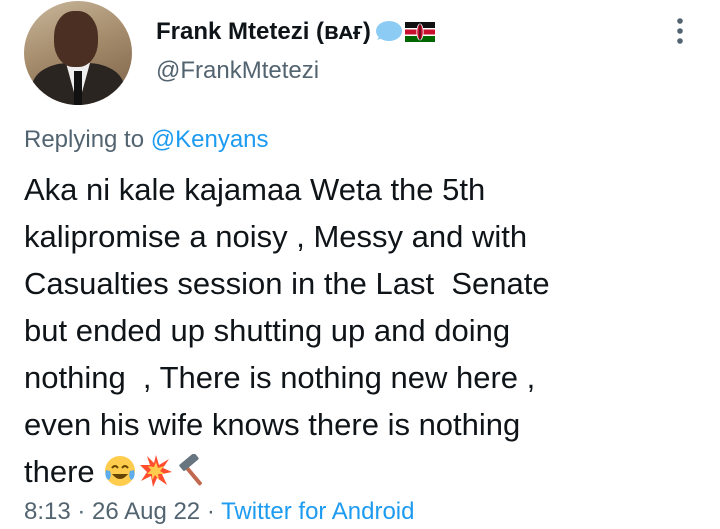  Describe the element at coordinates (210, 139) in the screenshot. I see `reply-target-link: @Kenyans` at that location.